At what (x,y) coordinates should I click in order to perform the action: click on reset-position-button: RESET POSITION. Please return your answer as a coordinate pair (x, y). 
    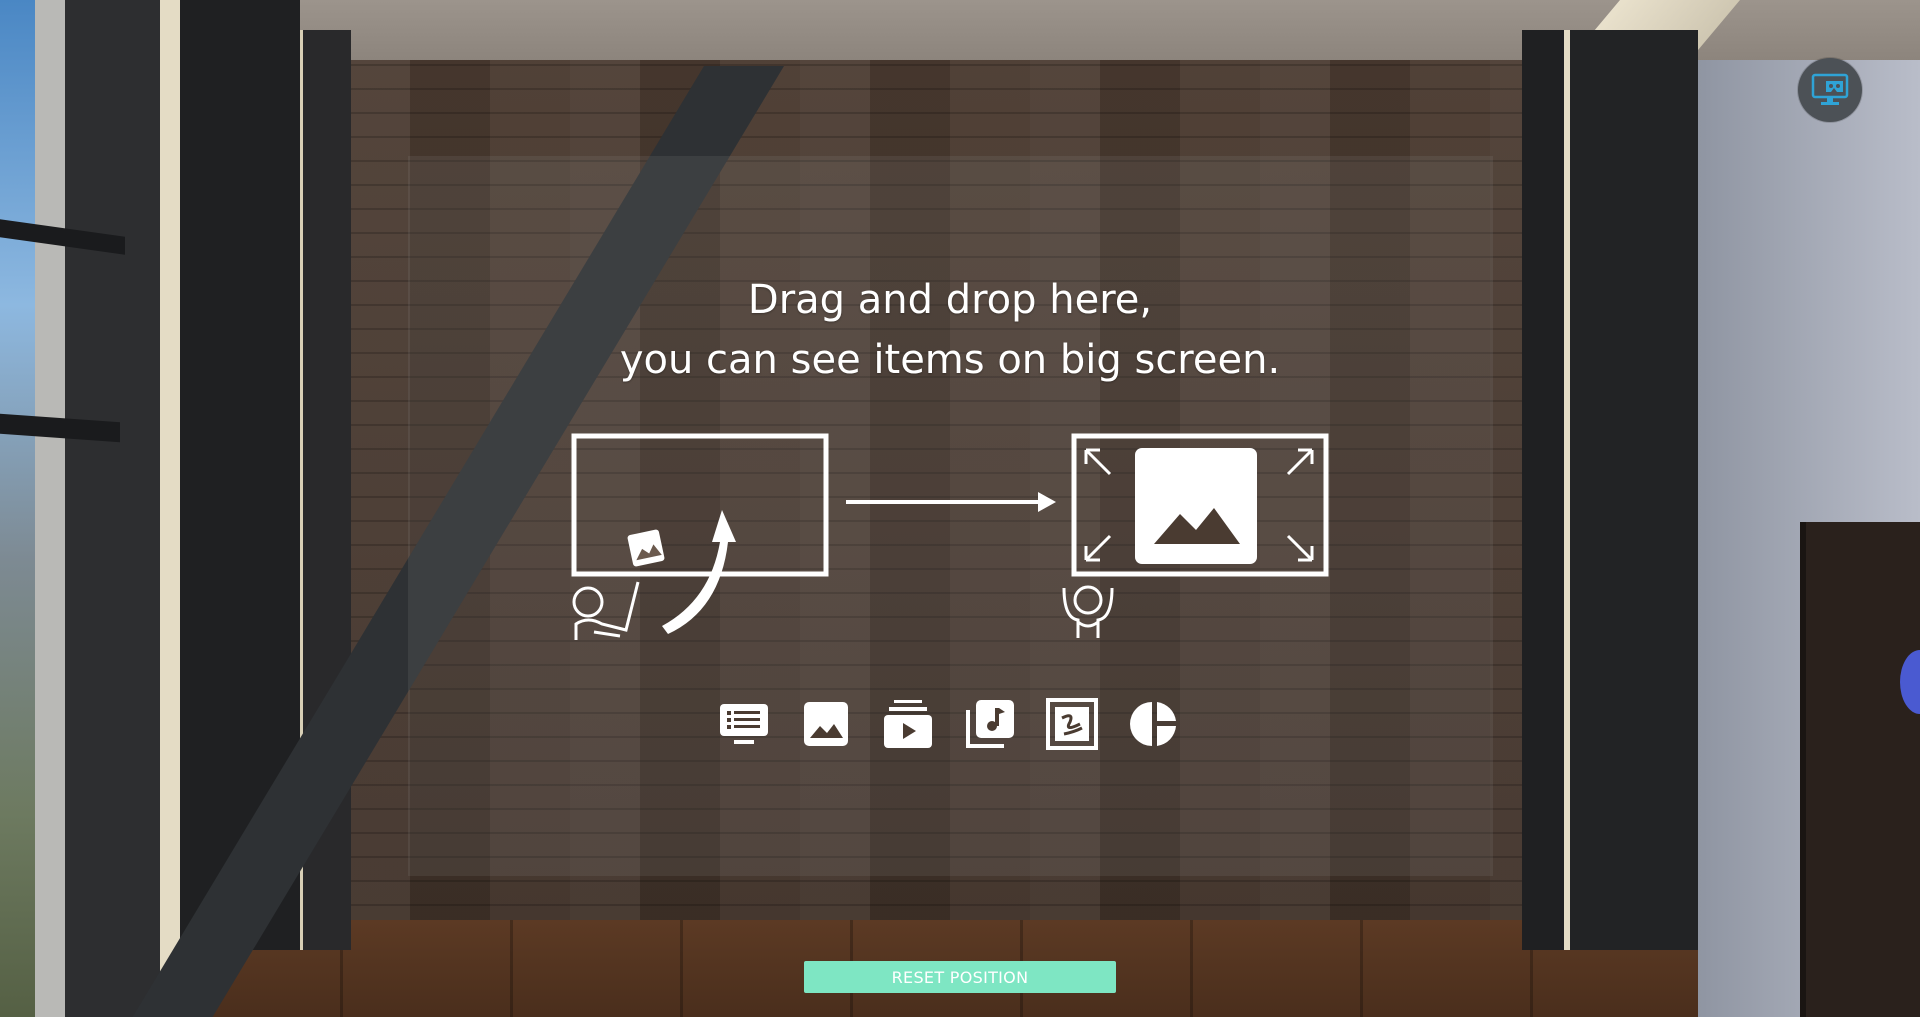
    Looking at the image, I should click on (960, 977).